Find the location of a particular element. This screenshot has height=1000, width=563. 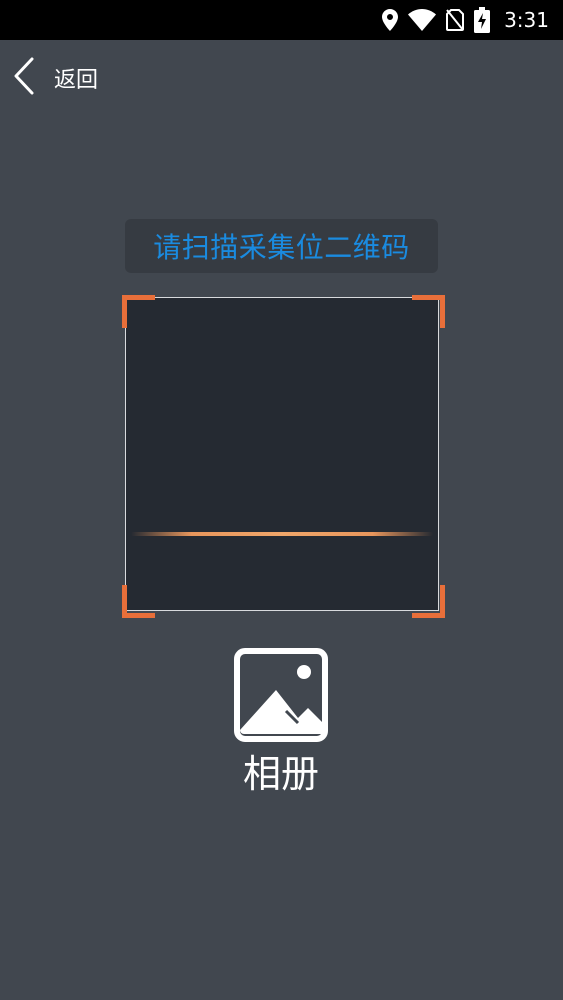

album-button: 相册 is located at coordinates (281, 726).